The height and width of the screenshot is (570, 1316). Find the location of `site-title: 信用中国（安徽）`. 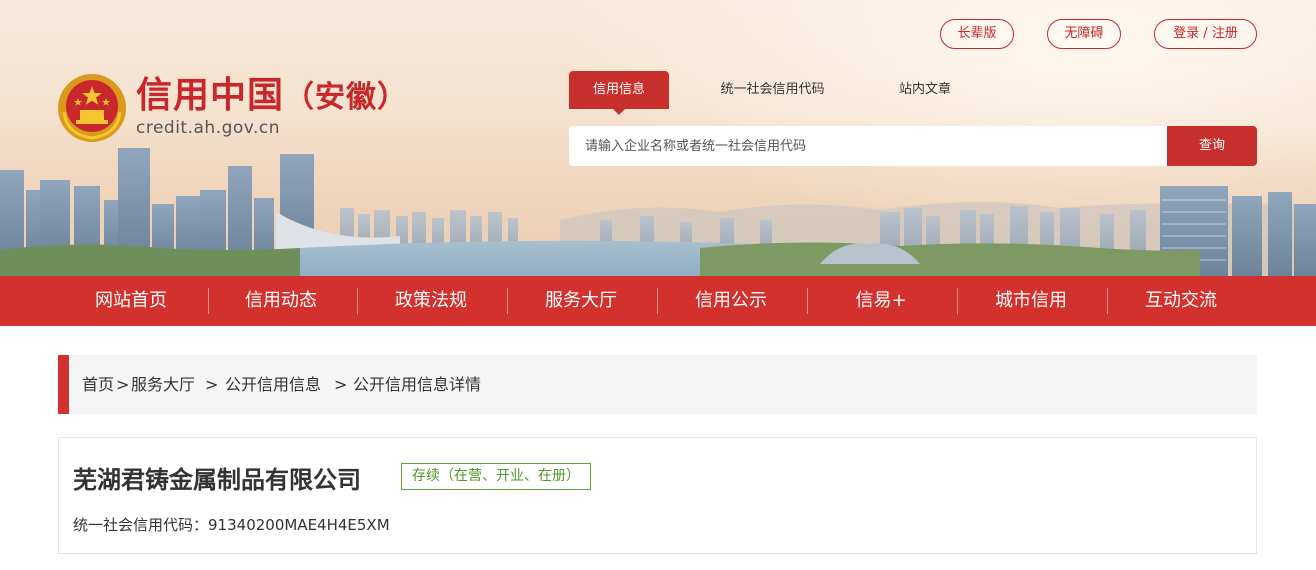

site-title: 信用中国（安徽） is located at coordinates (272, 97).